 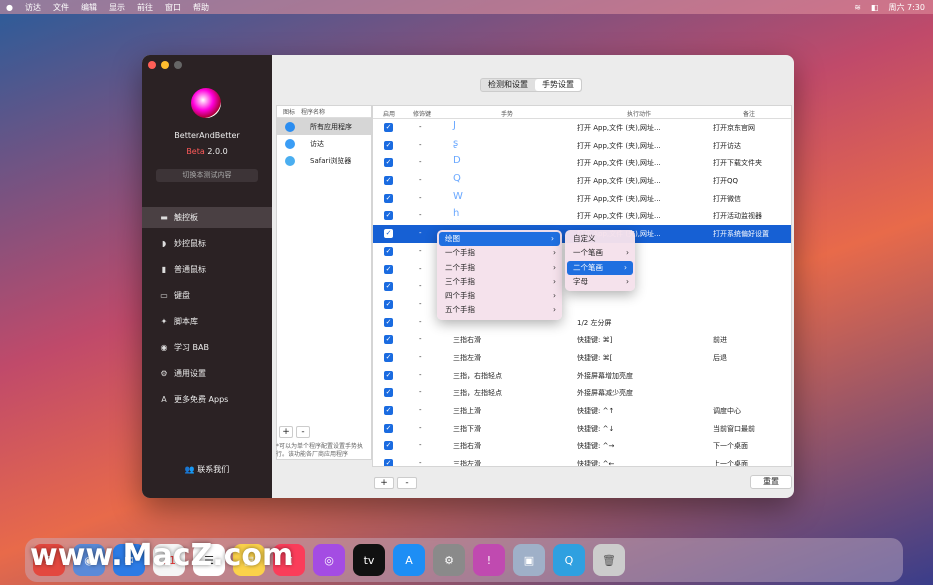 What do you see at coordinates (207, 399) in the screenshot?
I see `sidebar-item-more-apps: A 更多免费 Apps` at bounding box center [207, 399].